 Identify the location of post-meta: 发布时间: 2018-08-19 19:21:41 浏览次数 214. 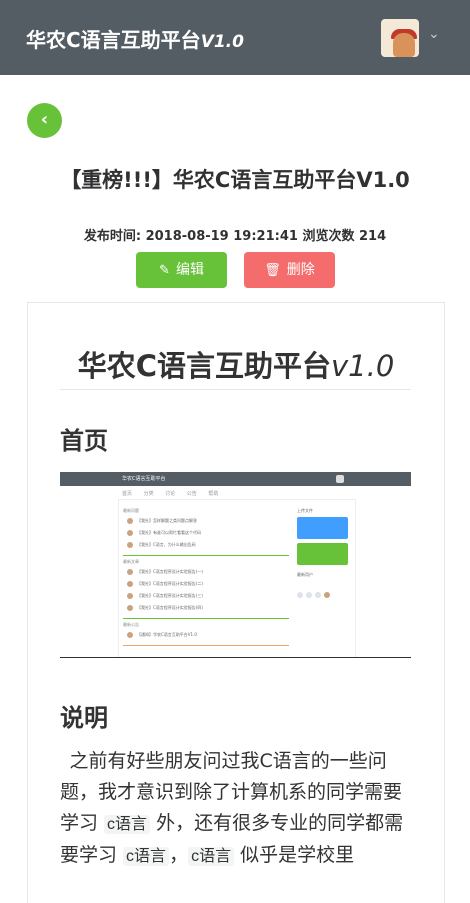
(235, 234).